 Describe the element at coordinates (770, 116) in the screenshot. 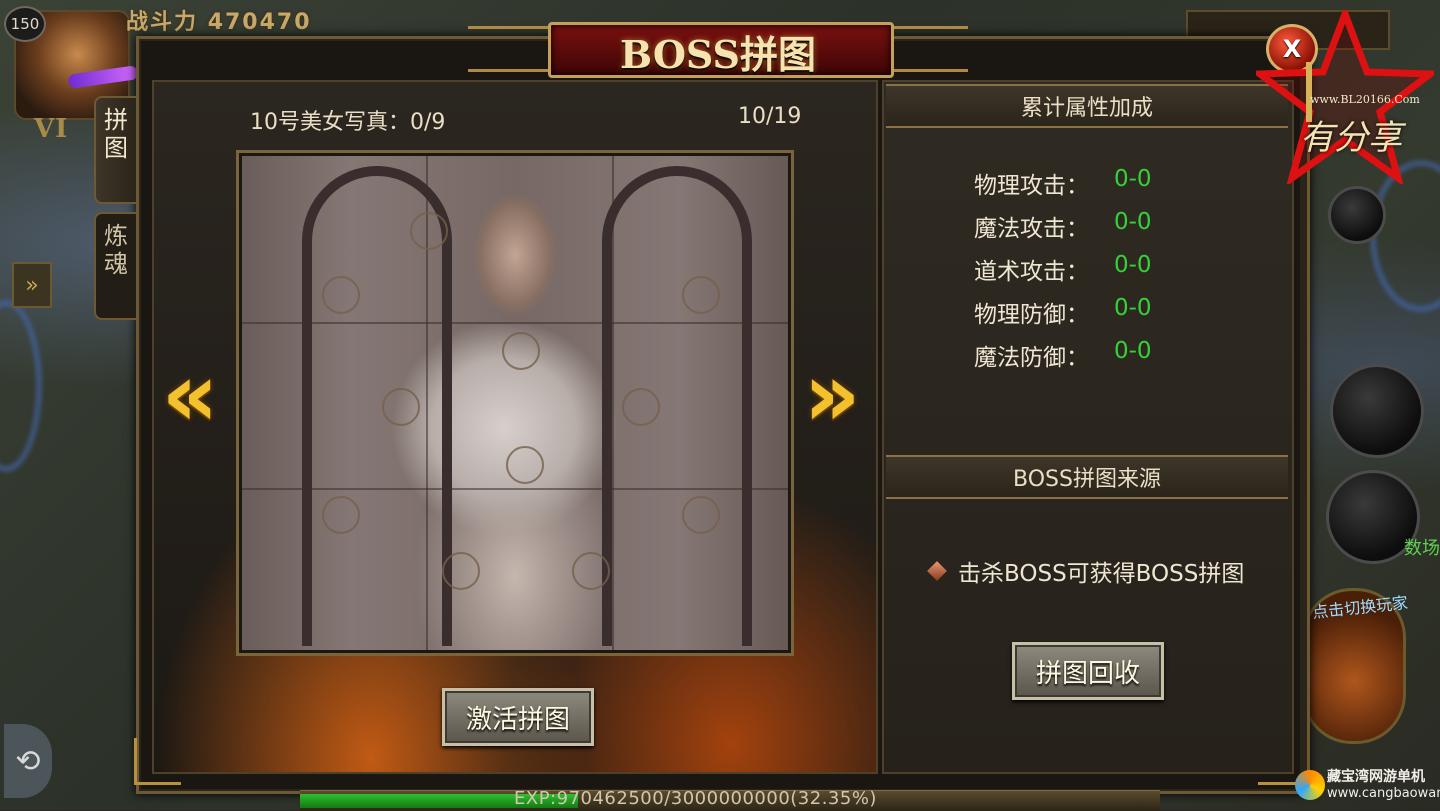

I see `puzzle-page-counter: 10/19` at that location.